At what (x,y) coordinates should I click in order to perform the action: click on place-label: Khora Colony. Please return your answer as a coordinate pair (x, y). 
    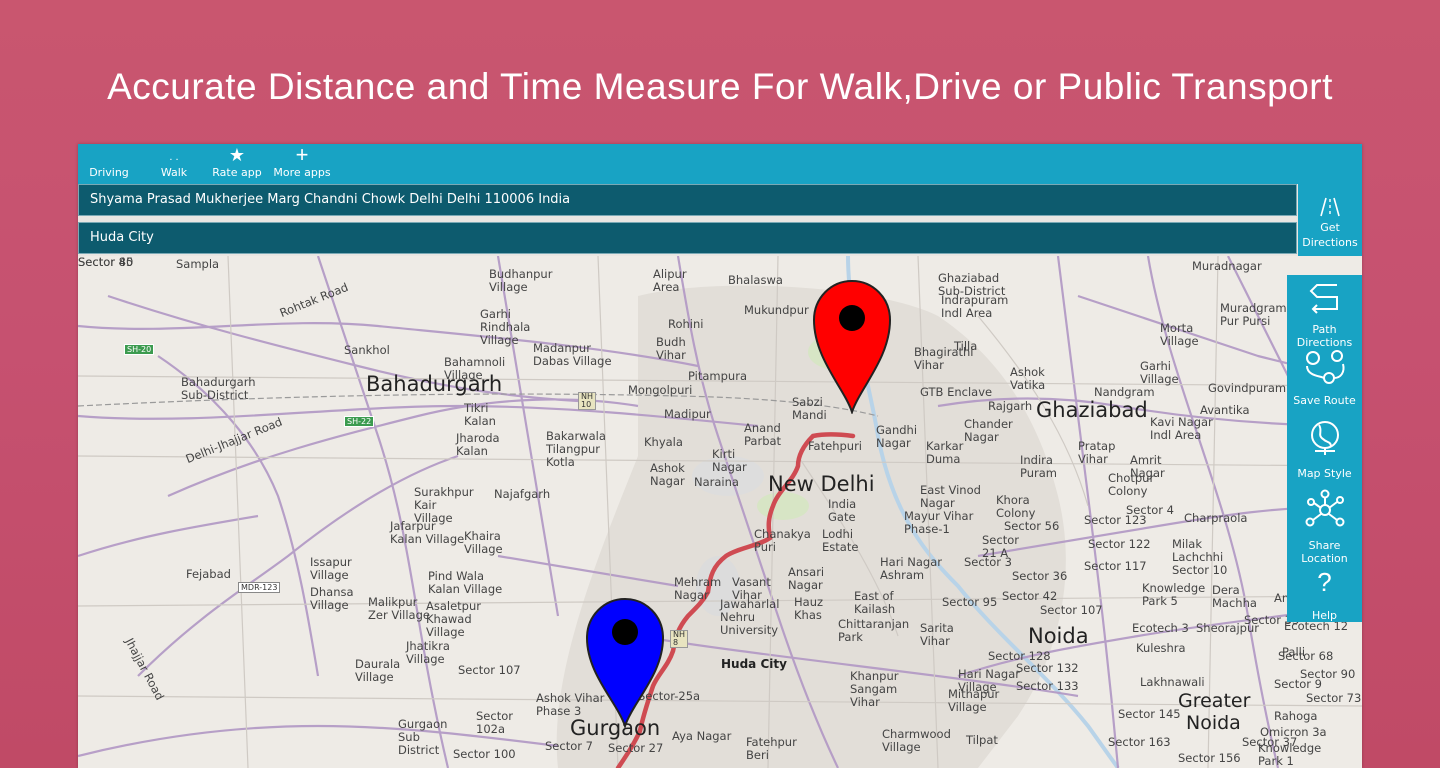
    Looking at the image, I should click on (1016, 506).